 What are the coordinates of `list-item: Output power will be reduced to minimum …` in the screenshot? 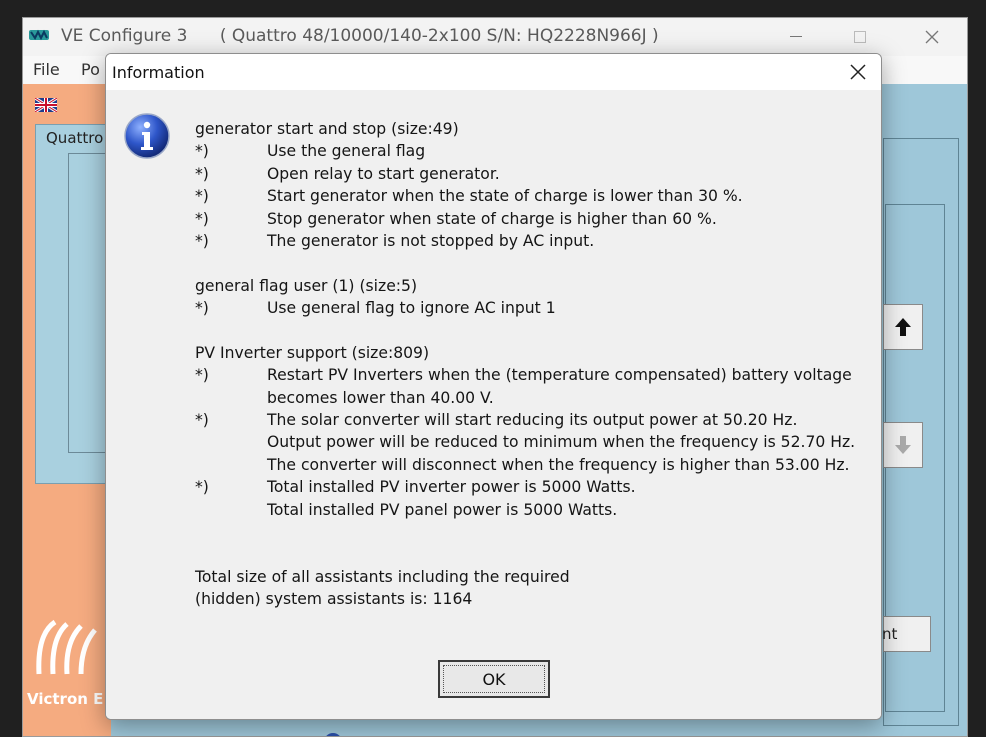 It's located at (561, 442).